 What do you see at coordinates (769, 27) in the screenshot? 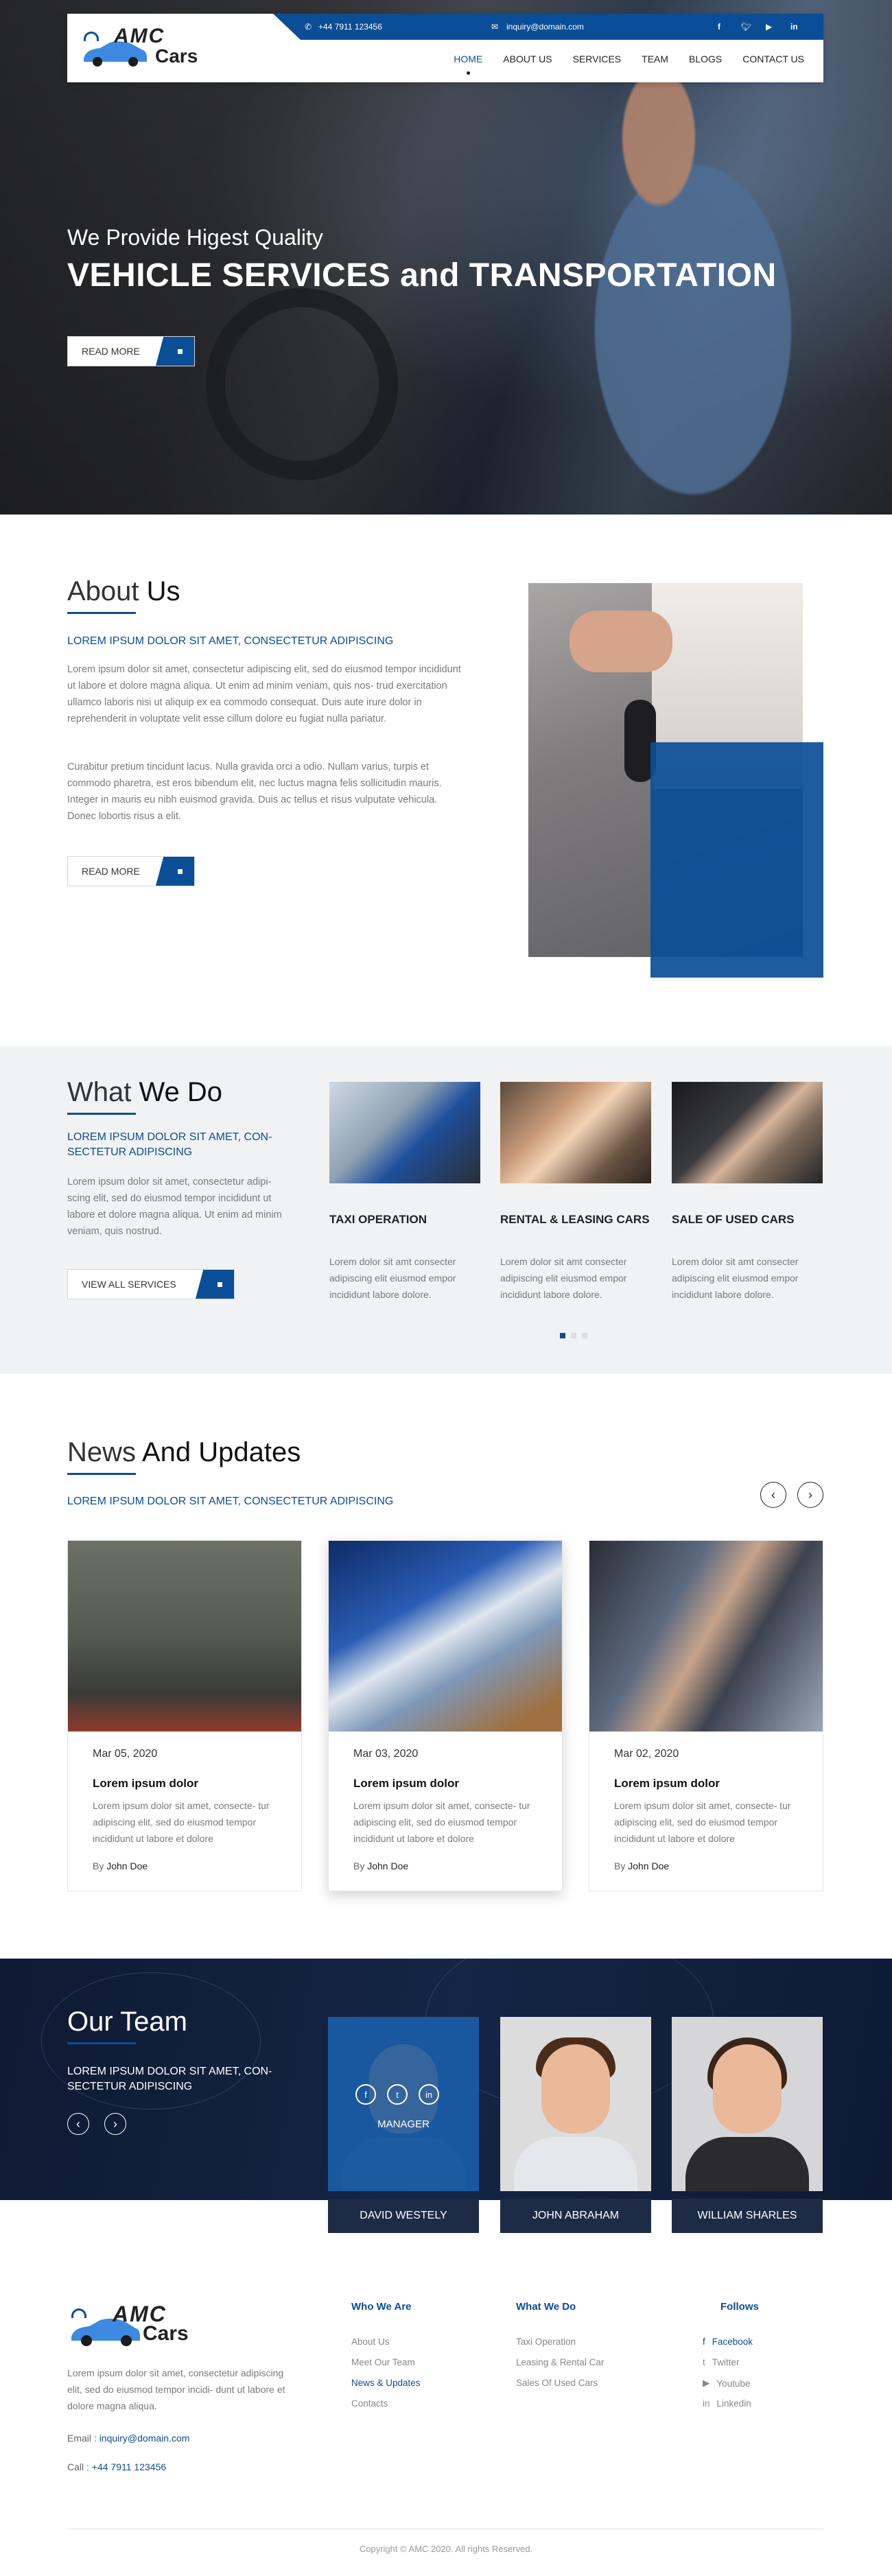
I see `youtube-icon: ▶` at bounding box center [769, 27].